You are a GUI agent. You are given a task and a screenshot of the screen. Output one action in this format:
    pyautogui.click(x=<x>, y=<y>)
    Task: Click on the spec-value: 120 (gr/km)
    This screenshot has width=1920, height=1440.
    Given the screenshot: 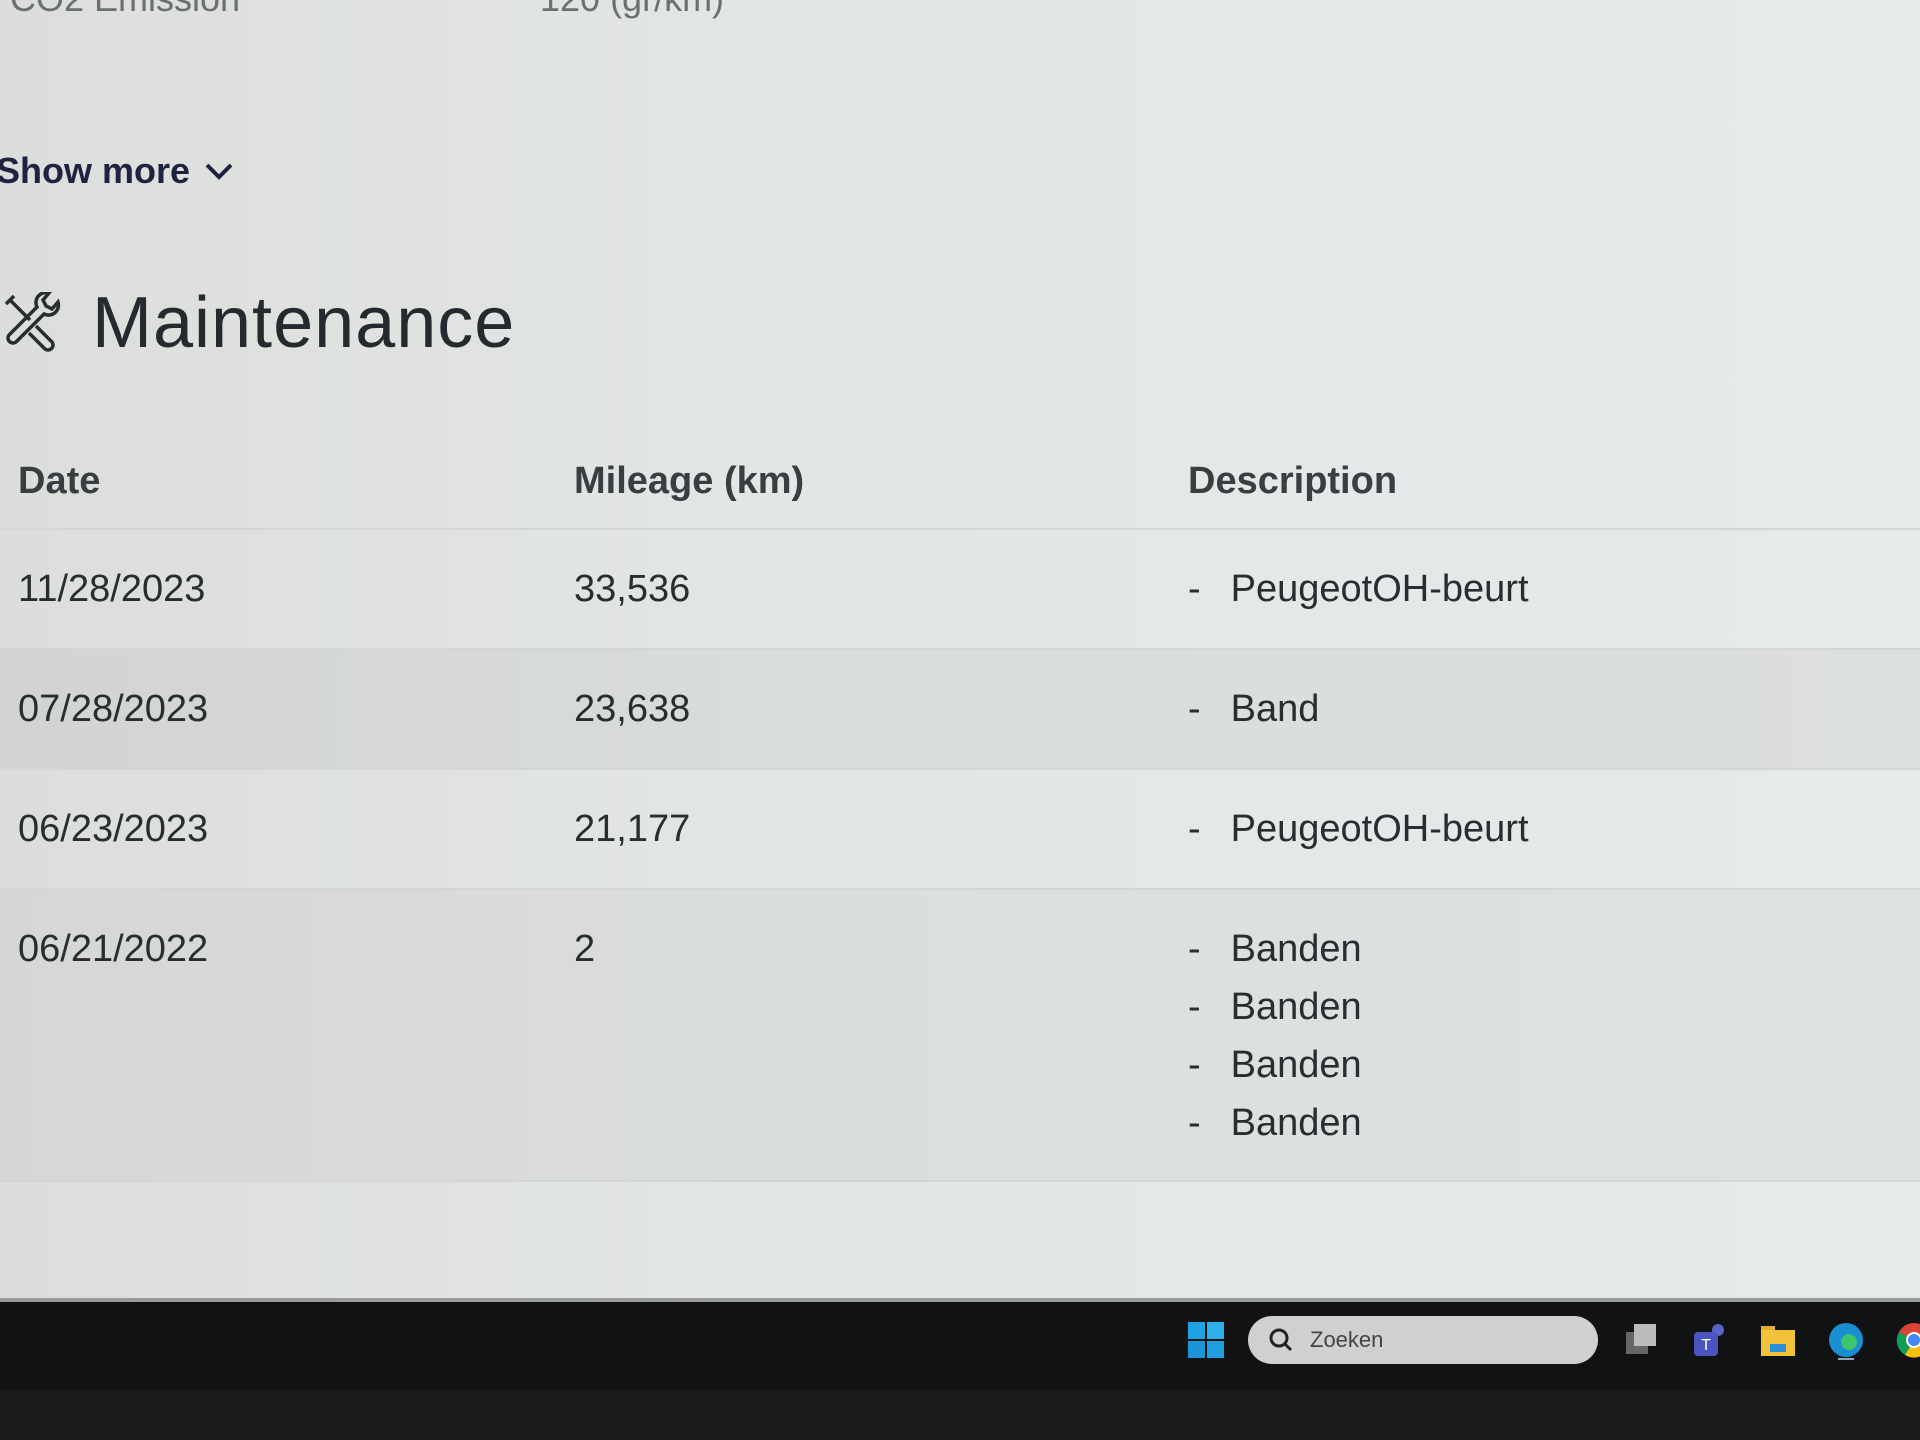 What is the action you would take?
    pyautogui.click(x=632, y=10)
    